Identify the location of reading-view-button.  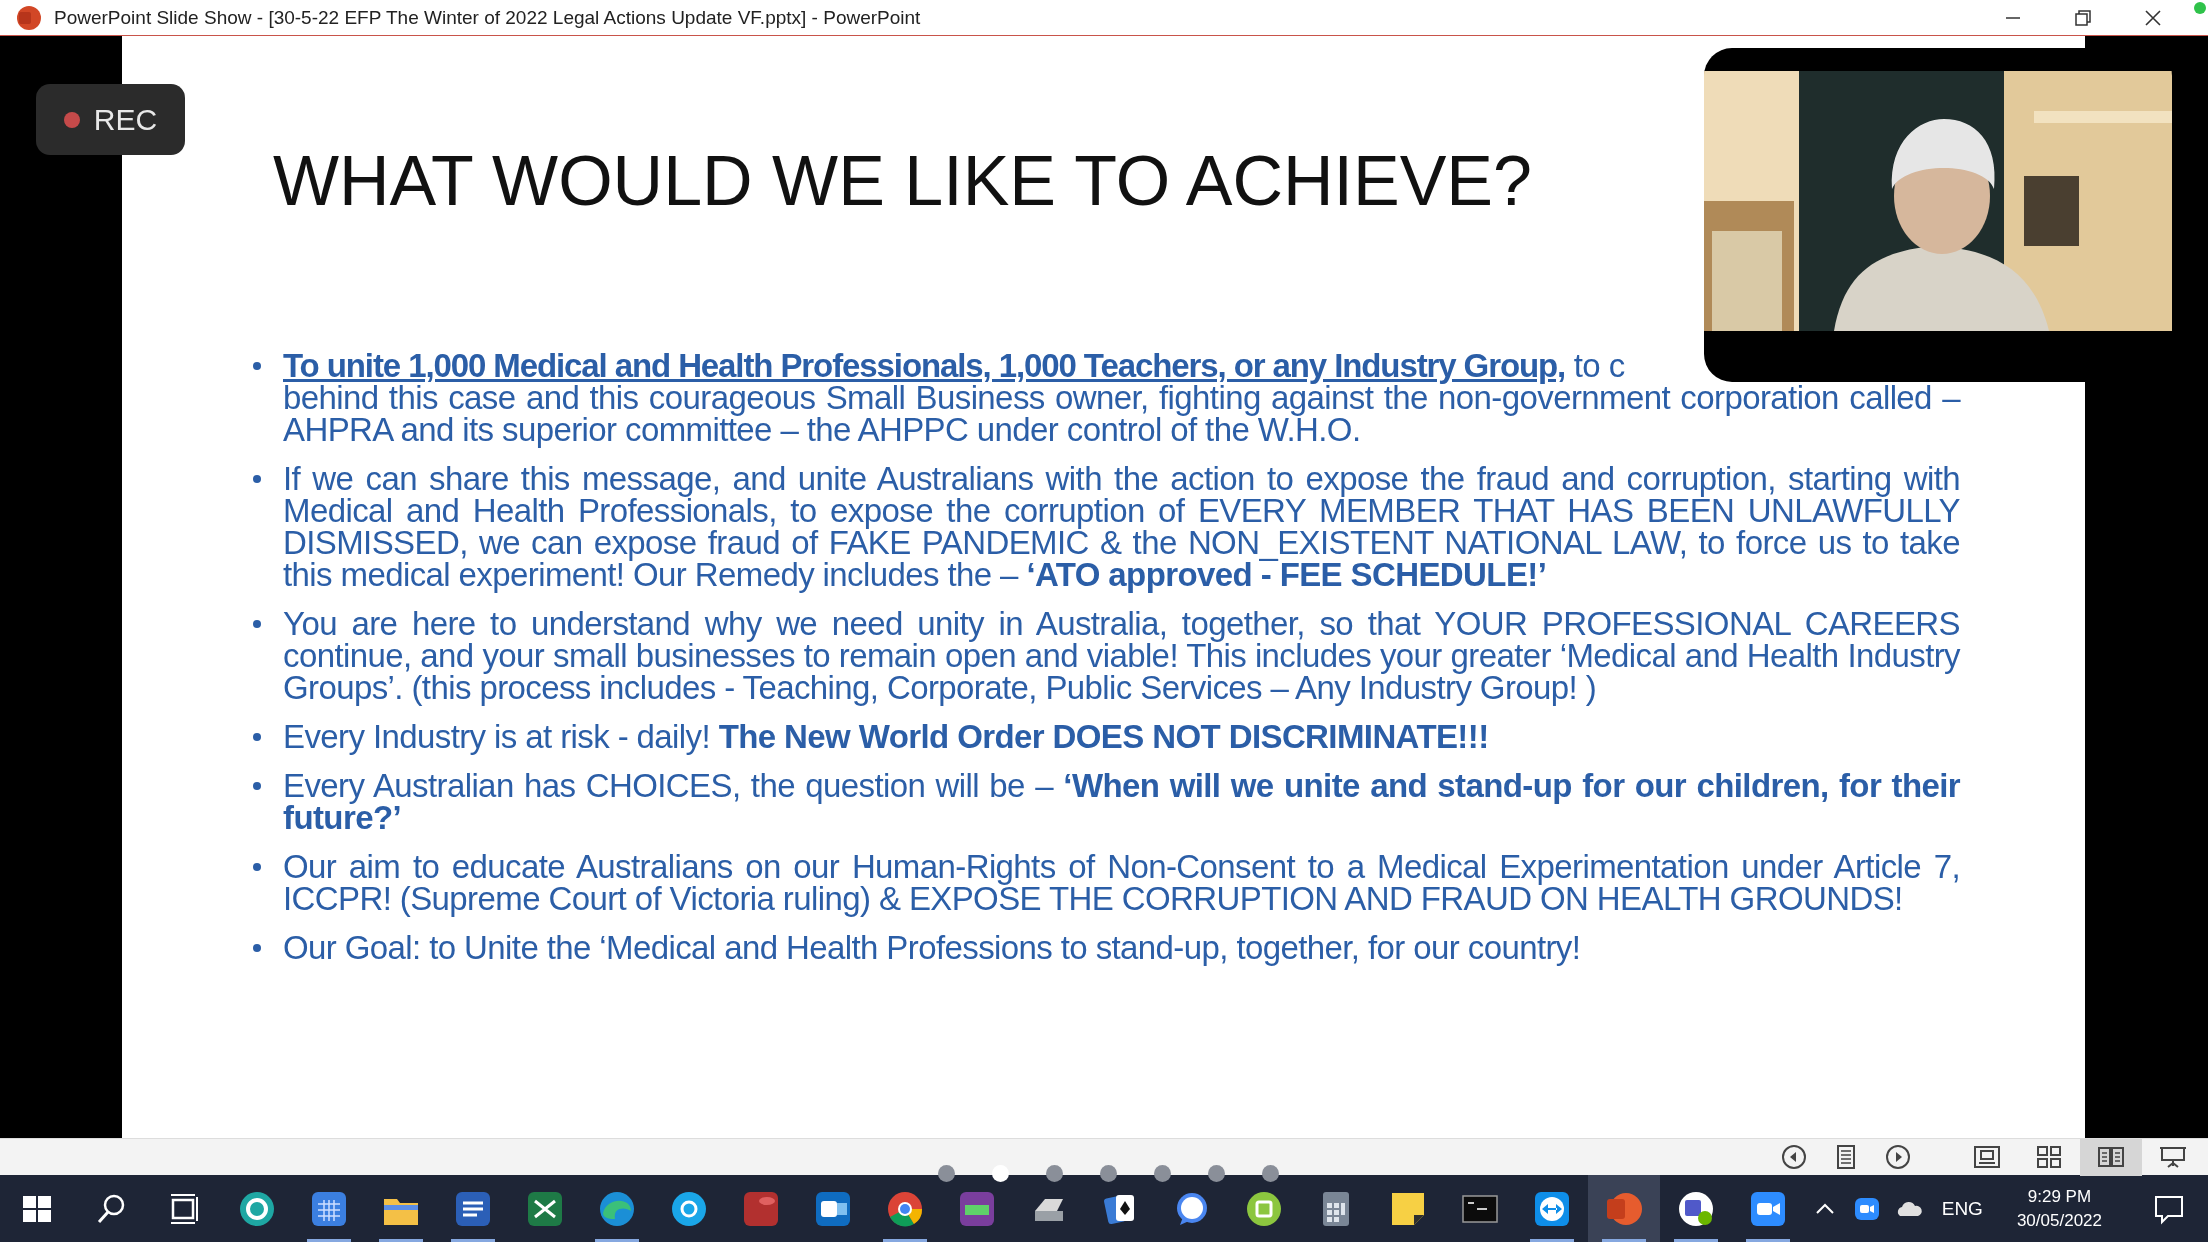
(2111, 1157).